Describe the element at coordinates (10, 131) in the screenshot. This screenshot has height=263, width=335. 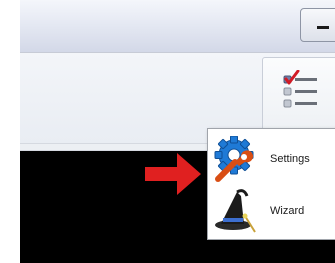
I see `left-edge` at that location.